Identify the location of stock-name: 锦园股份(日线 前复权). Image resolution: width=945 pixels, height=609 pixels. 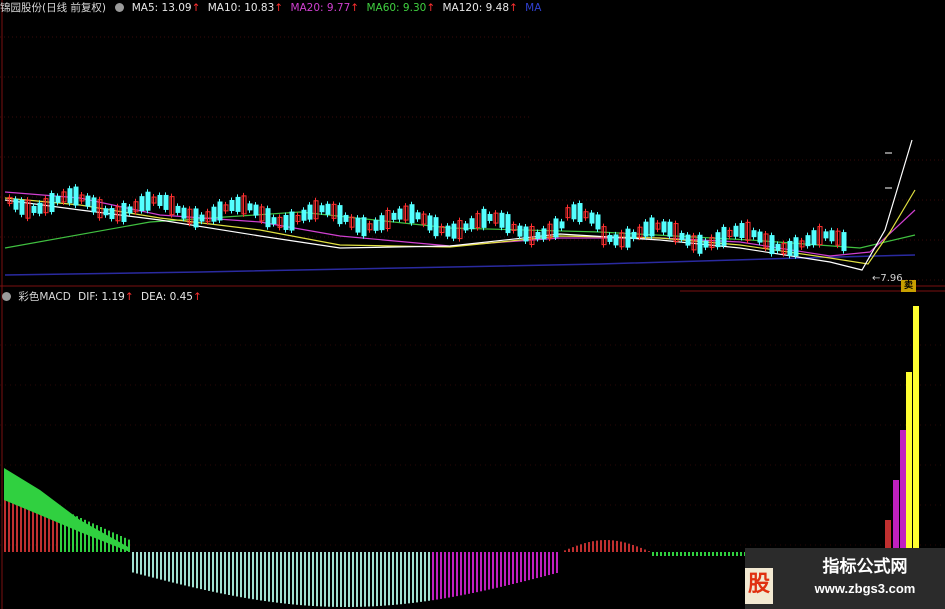
(53, 8).